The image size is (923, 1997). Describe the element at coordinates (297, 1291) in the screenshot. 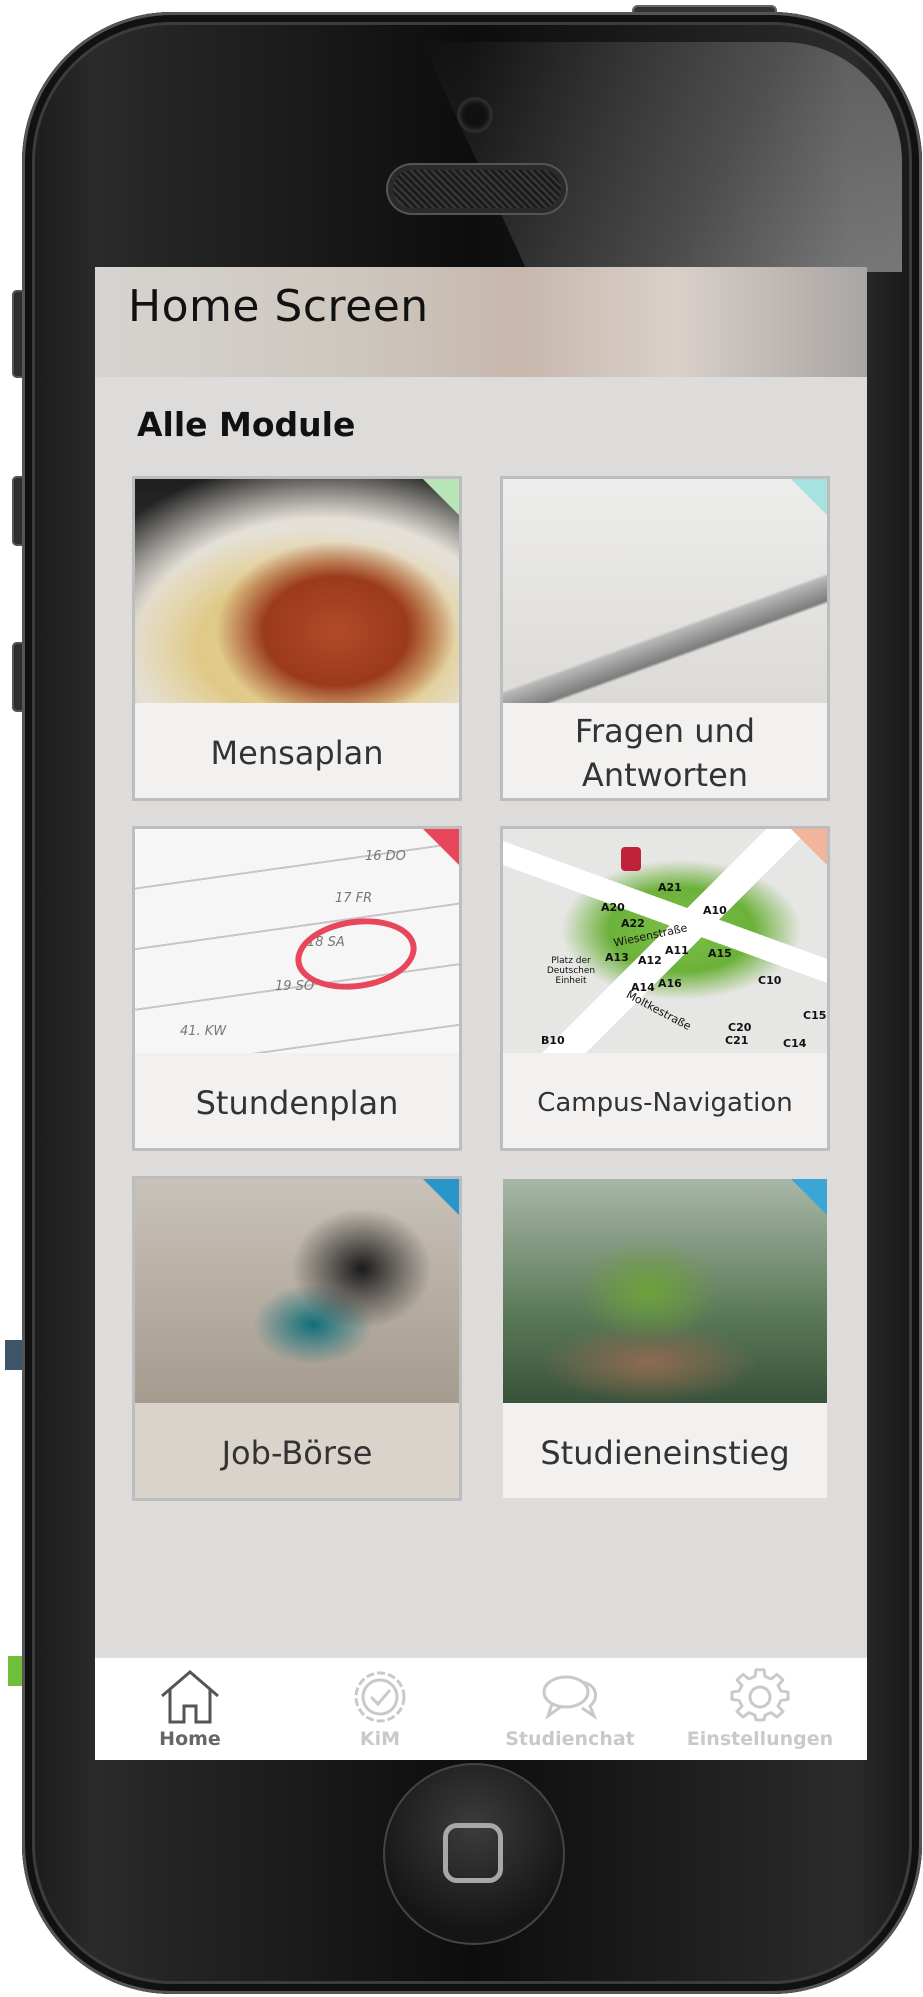

I see `handshake-photo` at that location.